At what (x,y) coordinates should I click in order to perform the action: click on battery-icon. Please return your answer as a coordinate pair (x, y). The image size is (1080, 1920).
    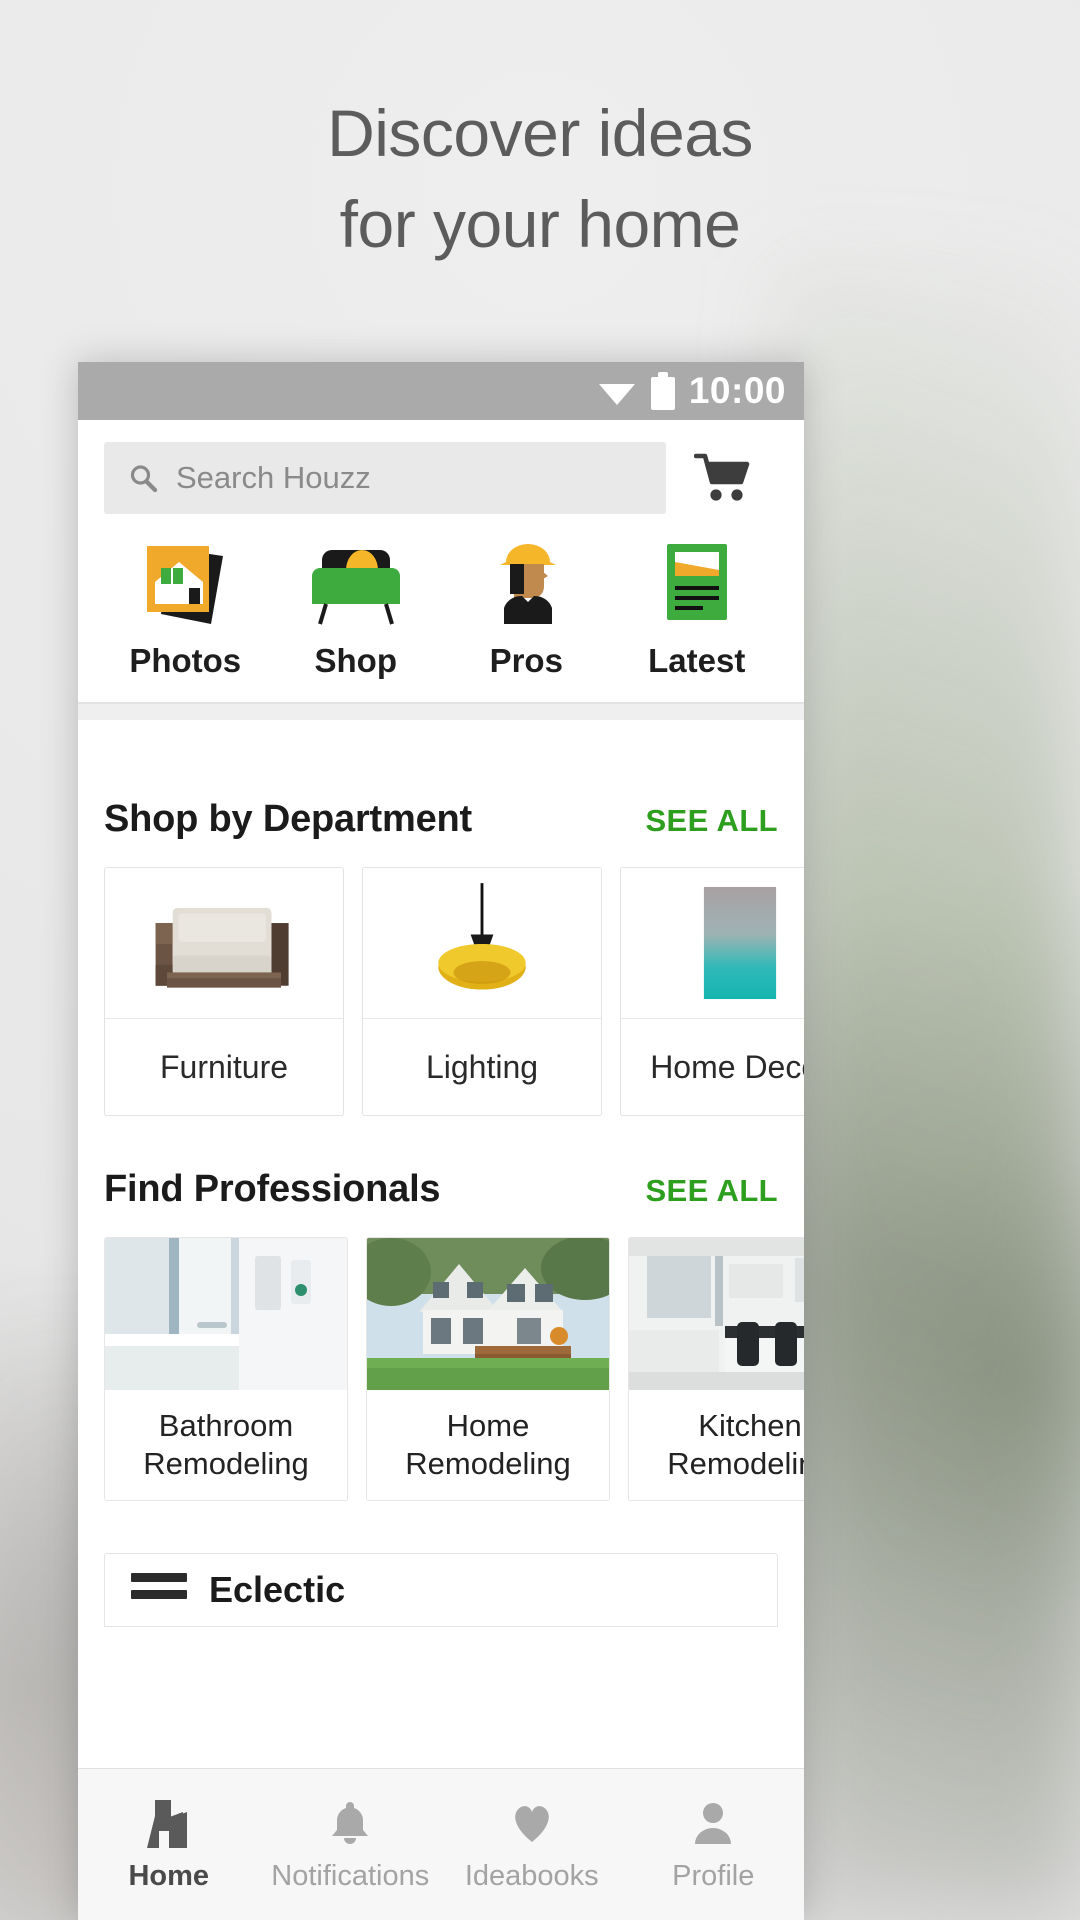
    Looking at the image, I should click on (662, 391).